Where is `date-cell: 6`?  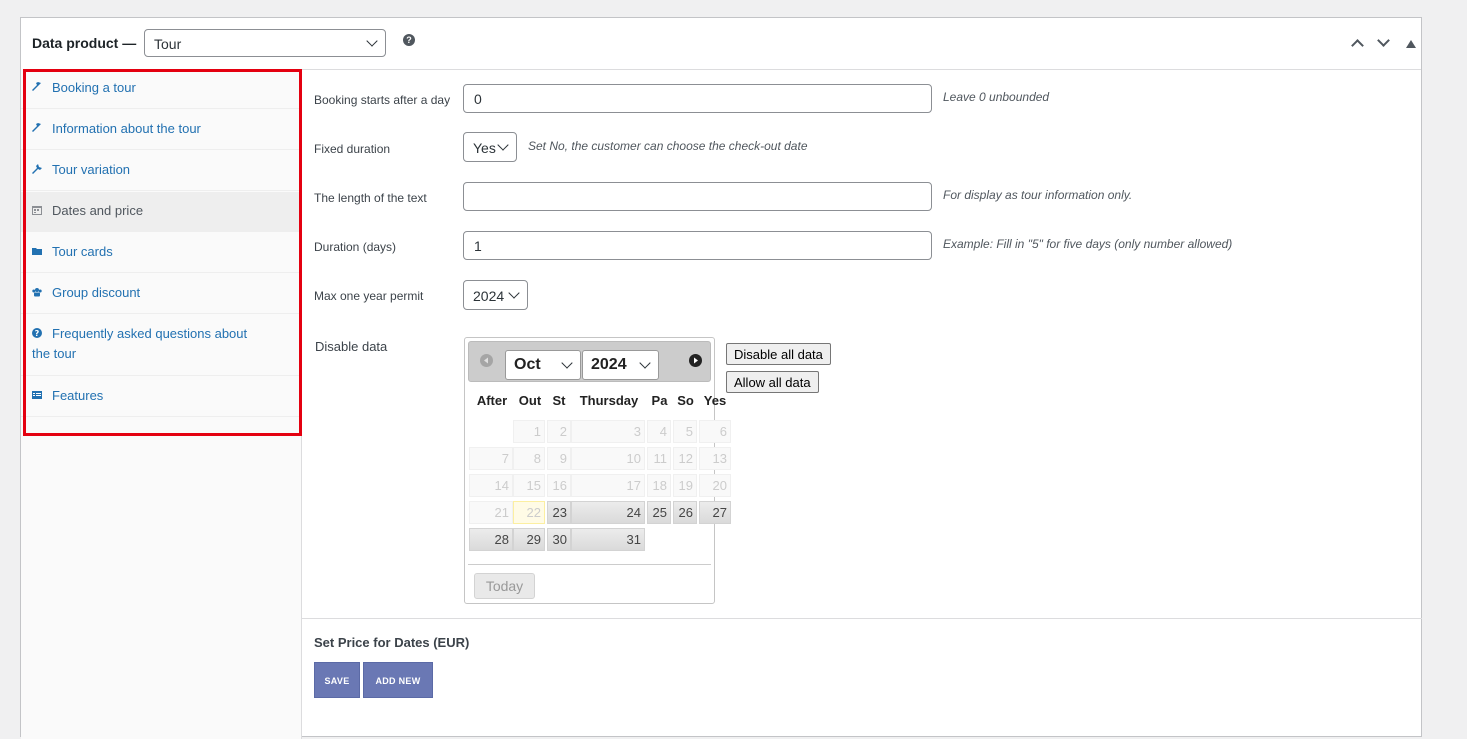 date-cell: 6 is located at coordinates (715, 431).